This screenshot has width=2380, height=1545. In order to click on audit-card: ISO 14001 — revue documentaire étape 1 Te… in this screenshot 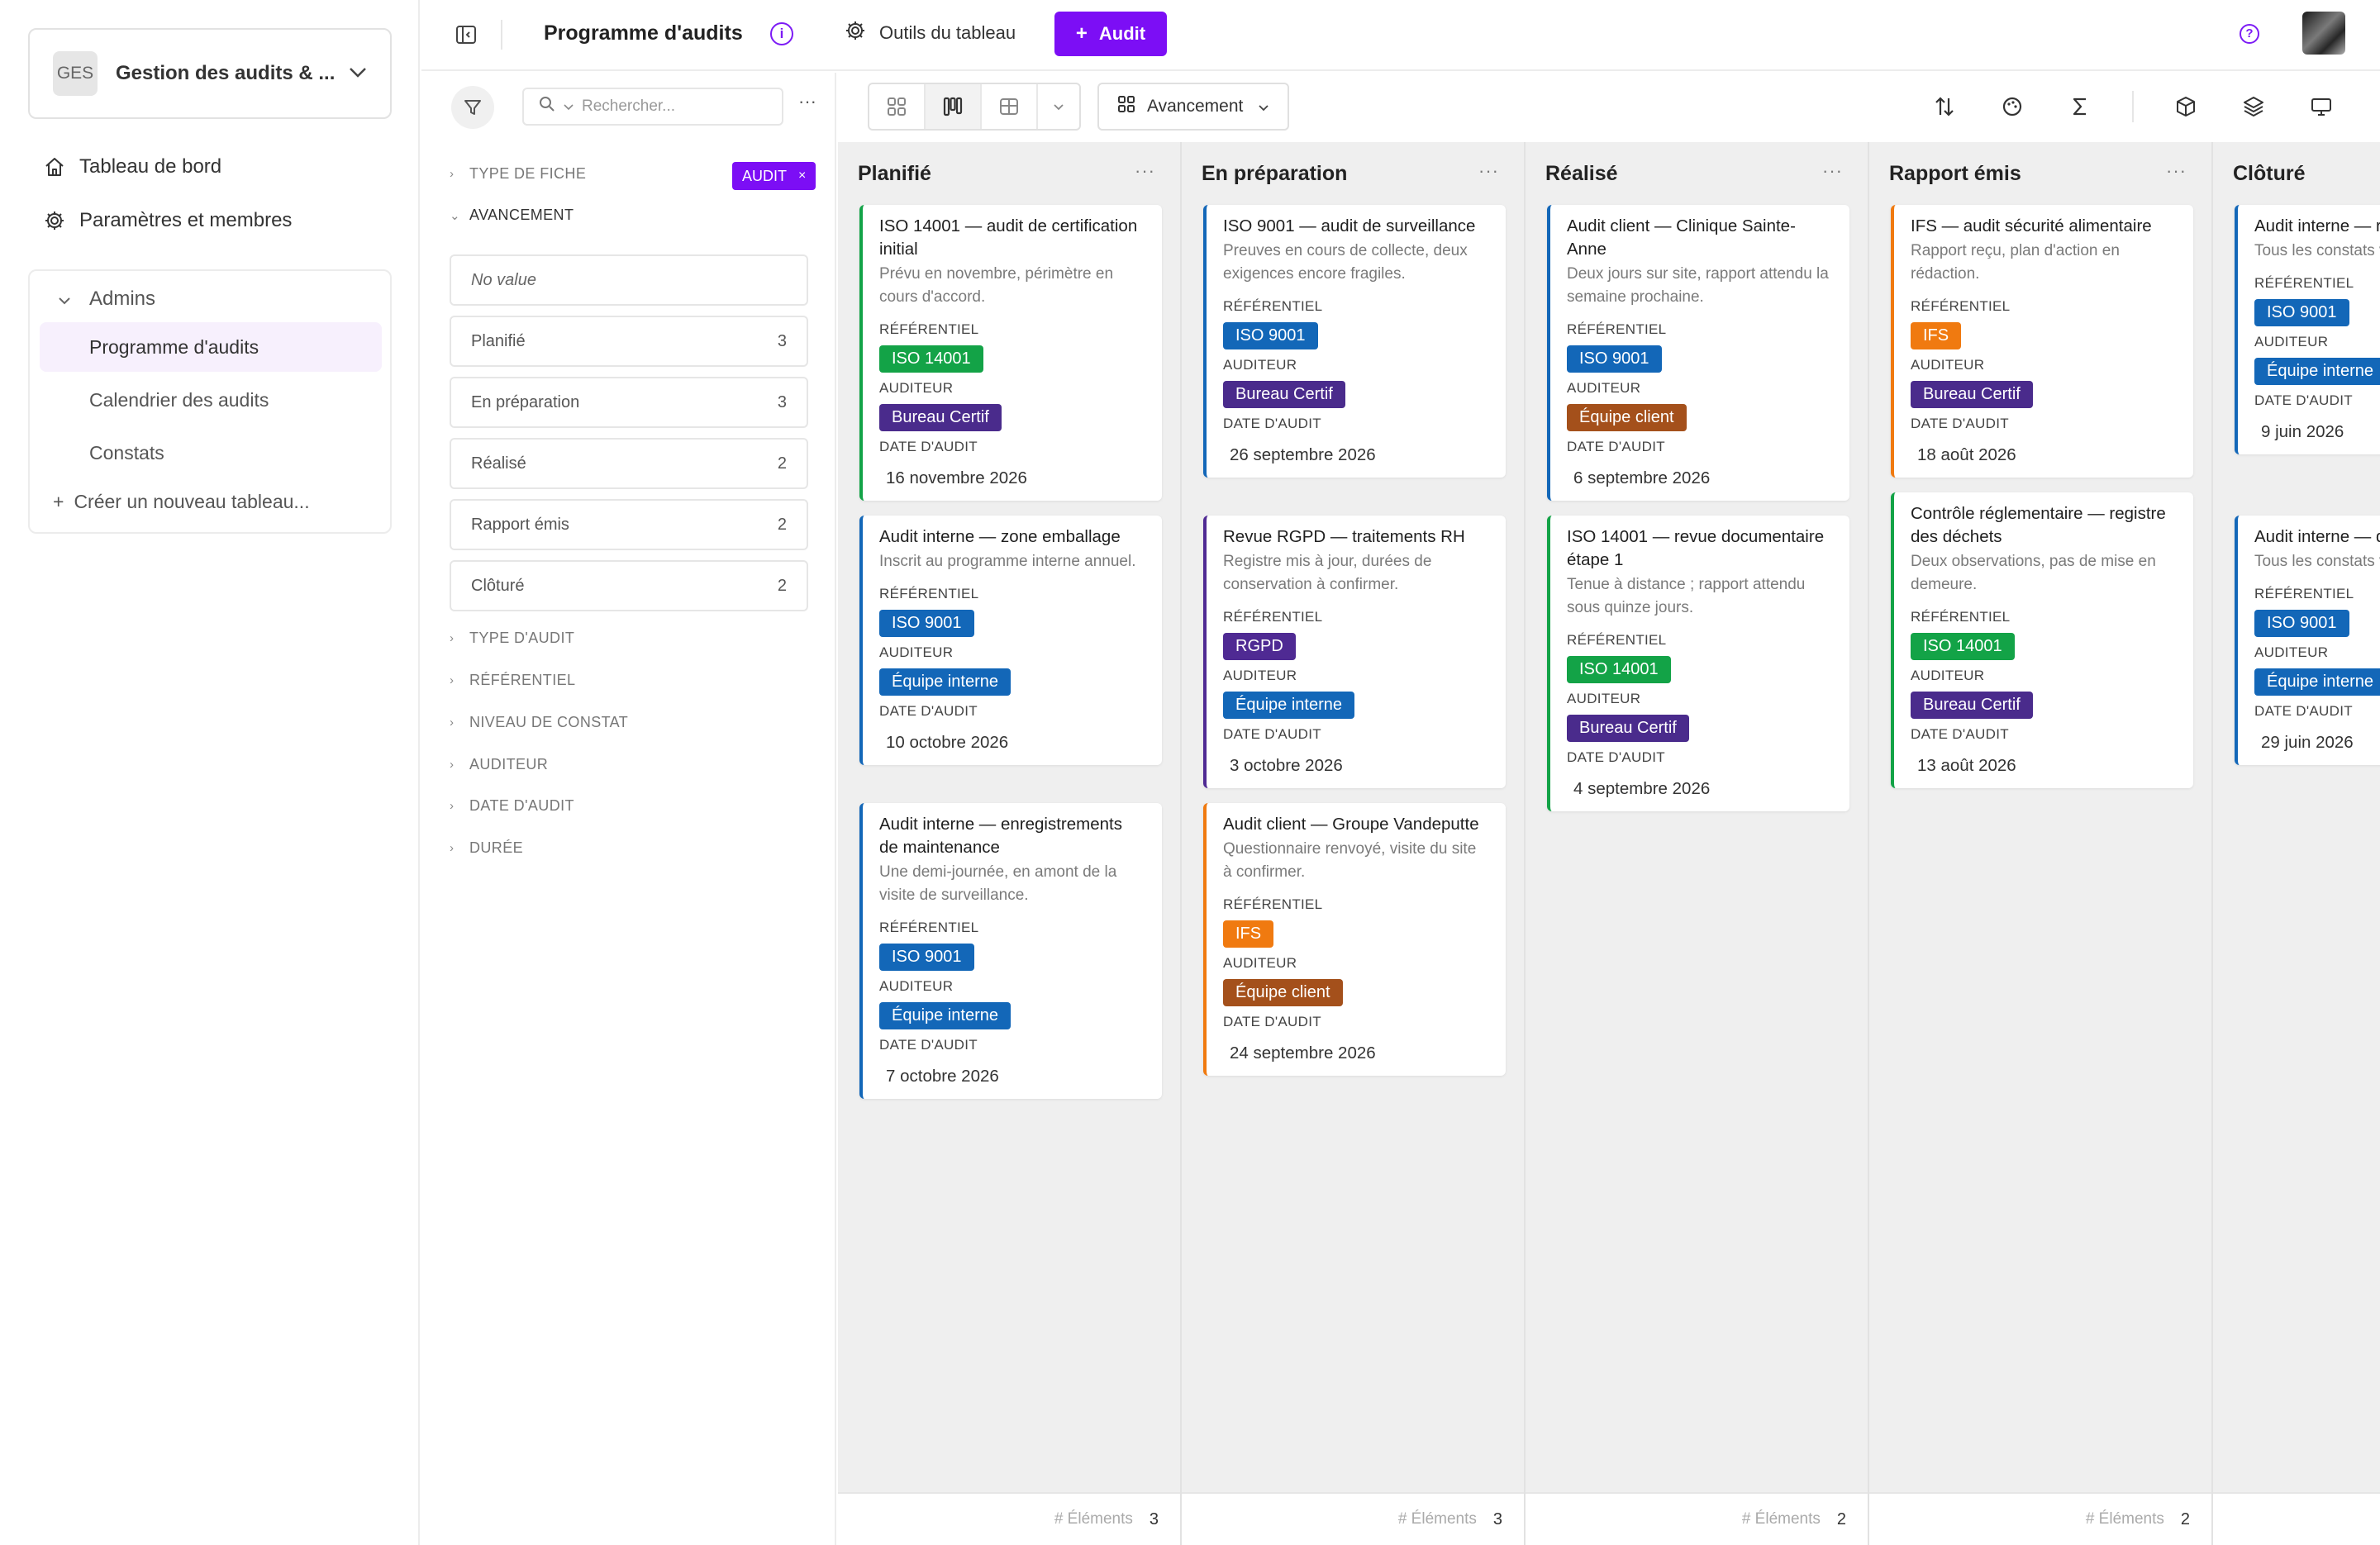, I will do `click(1698, 663)`.